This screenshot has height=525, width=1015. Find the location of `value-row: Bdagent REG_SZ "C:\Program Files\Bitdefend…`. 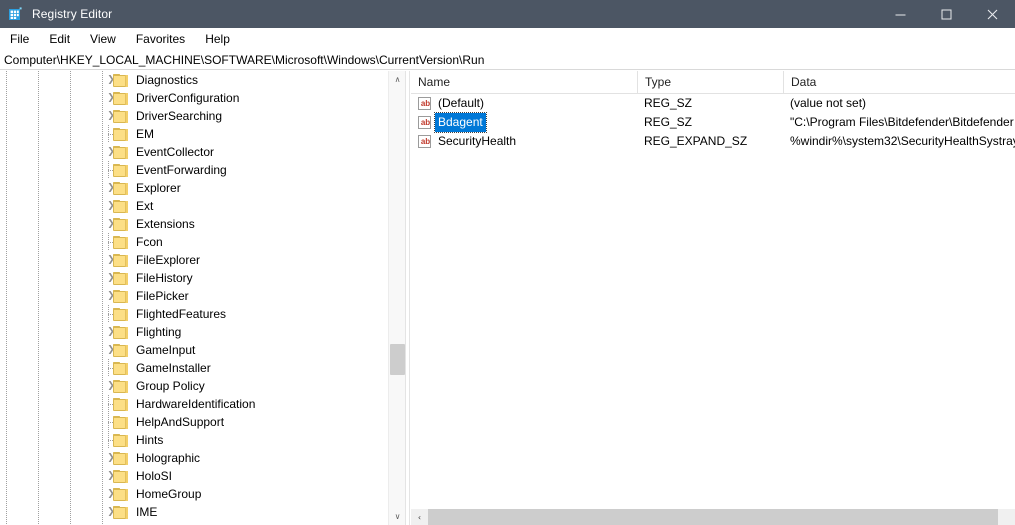

value-row: Bdagent REG_SZ "C:\Program Files\Bitdefend… is located at coordinates (713, 122).